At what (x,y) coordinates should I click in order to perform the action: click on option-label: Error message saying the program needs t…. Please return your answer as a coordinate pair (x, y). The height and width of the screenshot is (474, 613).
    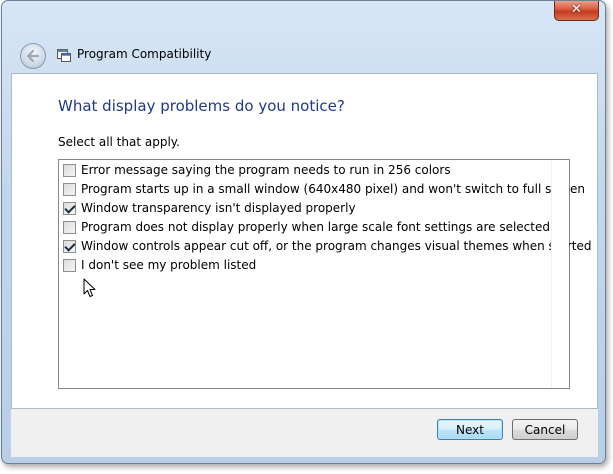
    Looking at the image, I should click on (266, 170).